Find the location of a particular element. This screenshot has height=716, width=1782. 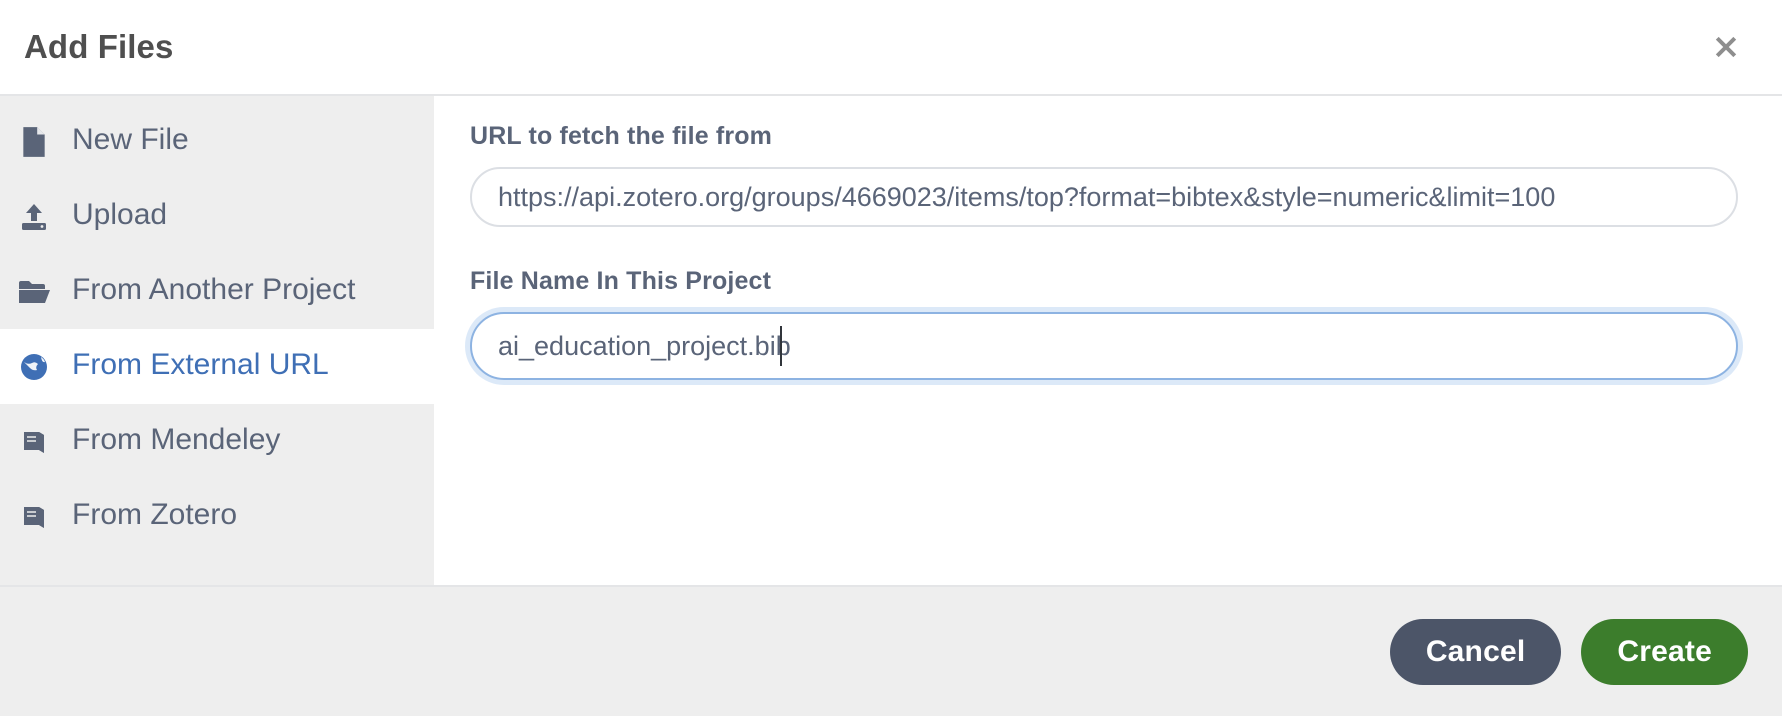

sidebar-item-from-zotero: From Zotero is located at coordinates (217, 516).